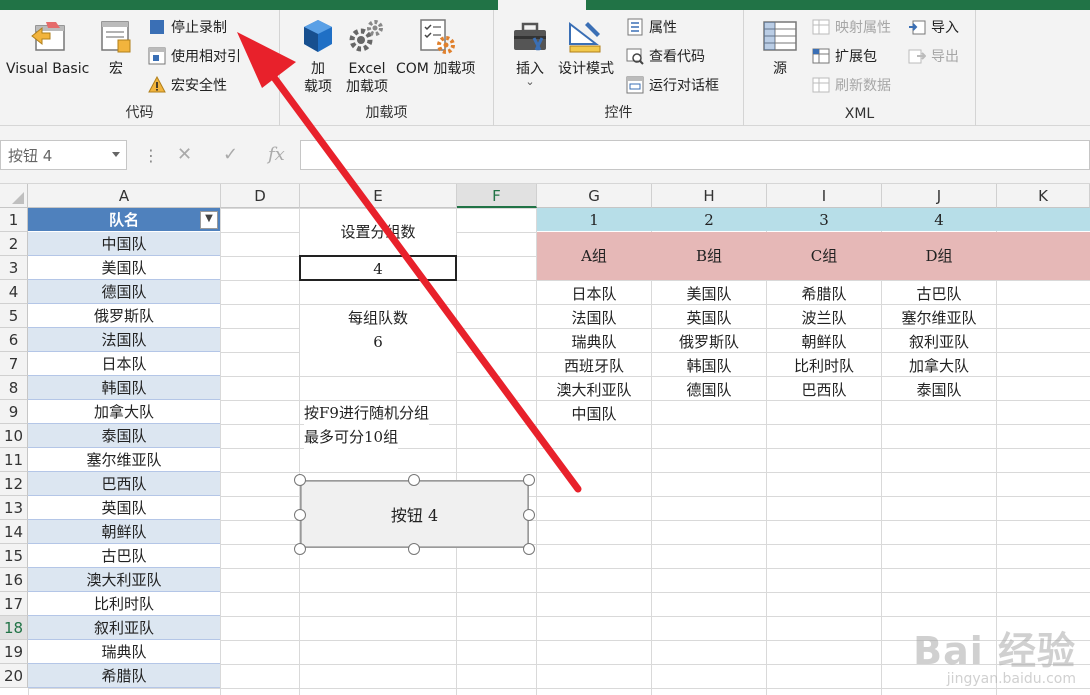  Describe the element at coordinates (124, 508) in the screenshot. I see `team-cell: 英国队` at that location.